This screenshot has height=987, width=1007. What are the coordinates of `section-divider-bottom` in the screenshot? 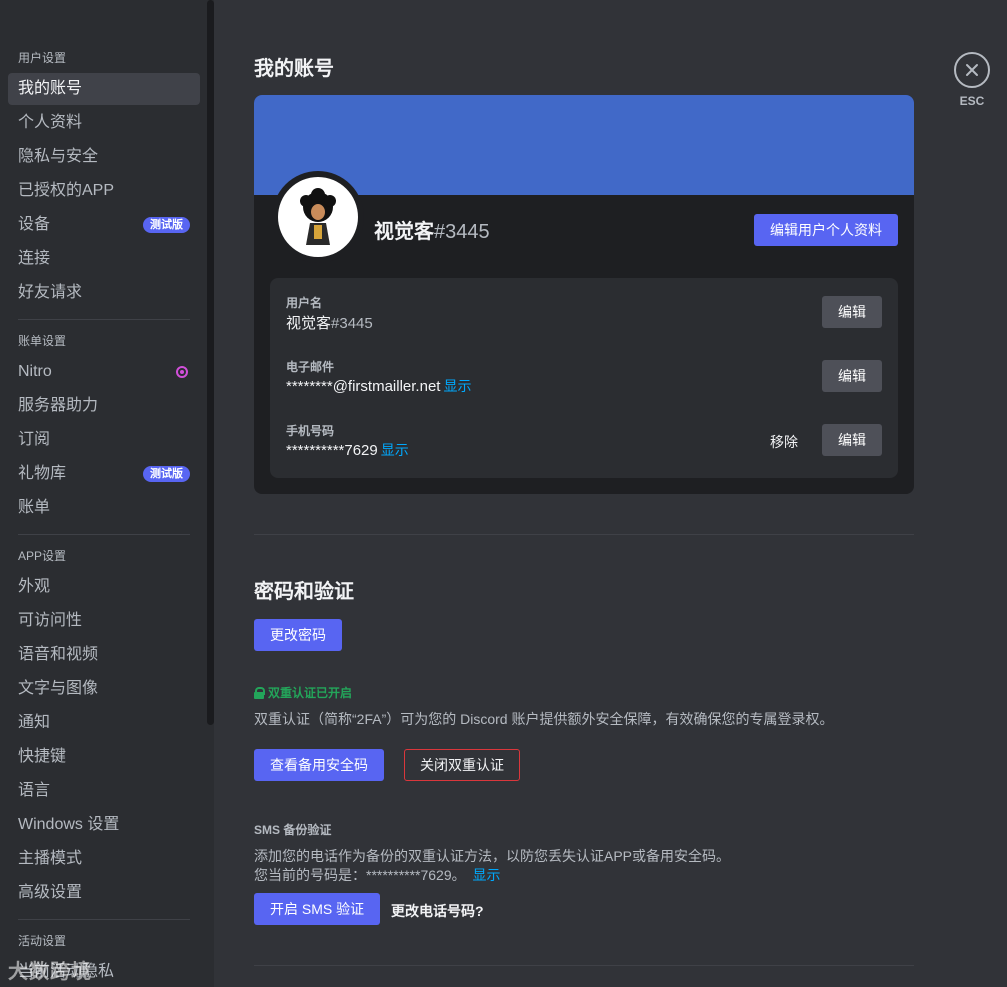 It's located at (584, 965).